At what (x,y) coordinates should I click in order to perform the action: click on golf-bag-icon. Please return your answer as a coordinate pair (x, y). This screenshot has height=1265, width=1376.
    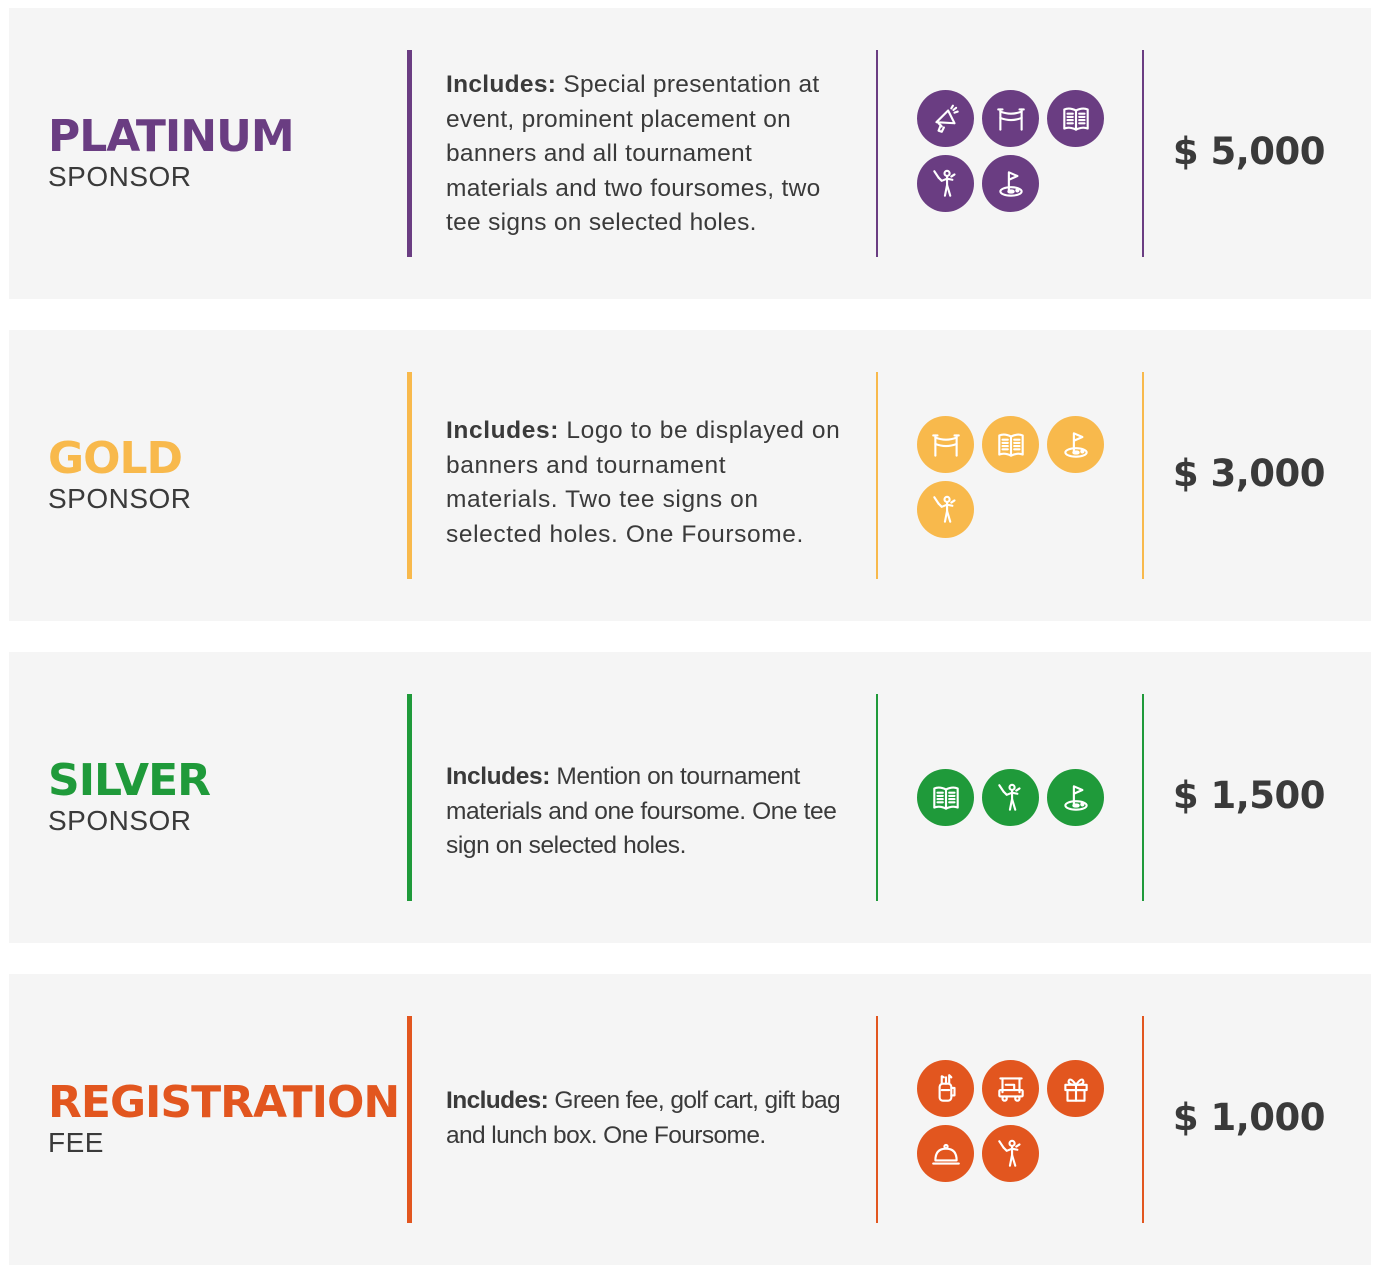
    Looking at the image, I should click on (945, 1088).